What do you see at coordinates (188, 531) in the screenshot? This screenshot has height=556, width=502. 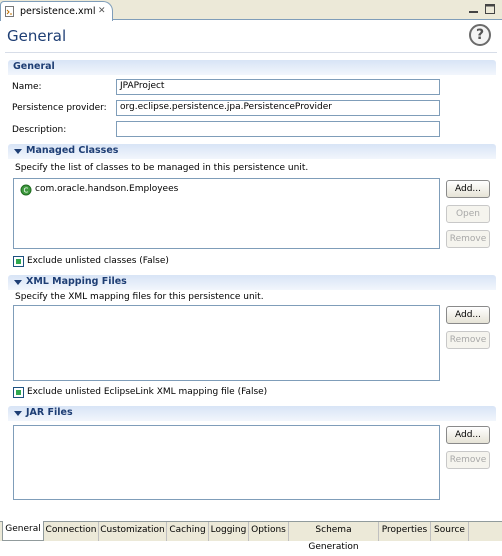 I see `tab-caching: Caching` at bounding box center [188, 531].